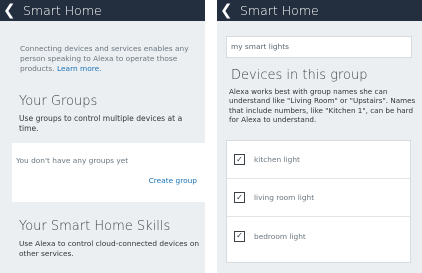 The image size is (422, 273). I want to click on device-label: kitchen light, so click(277, 159).